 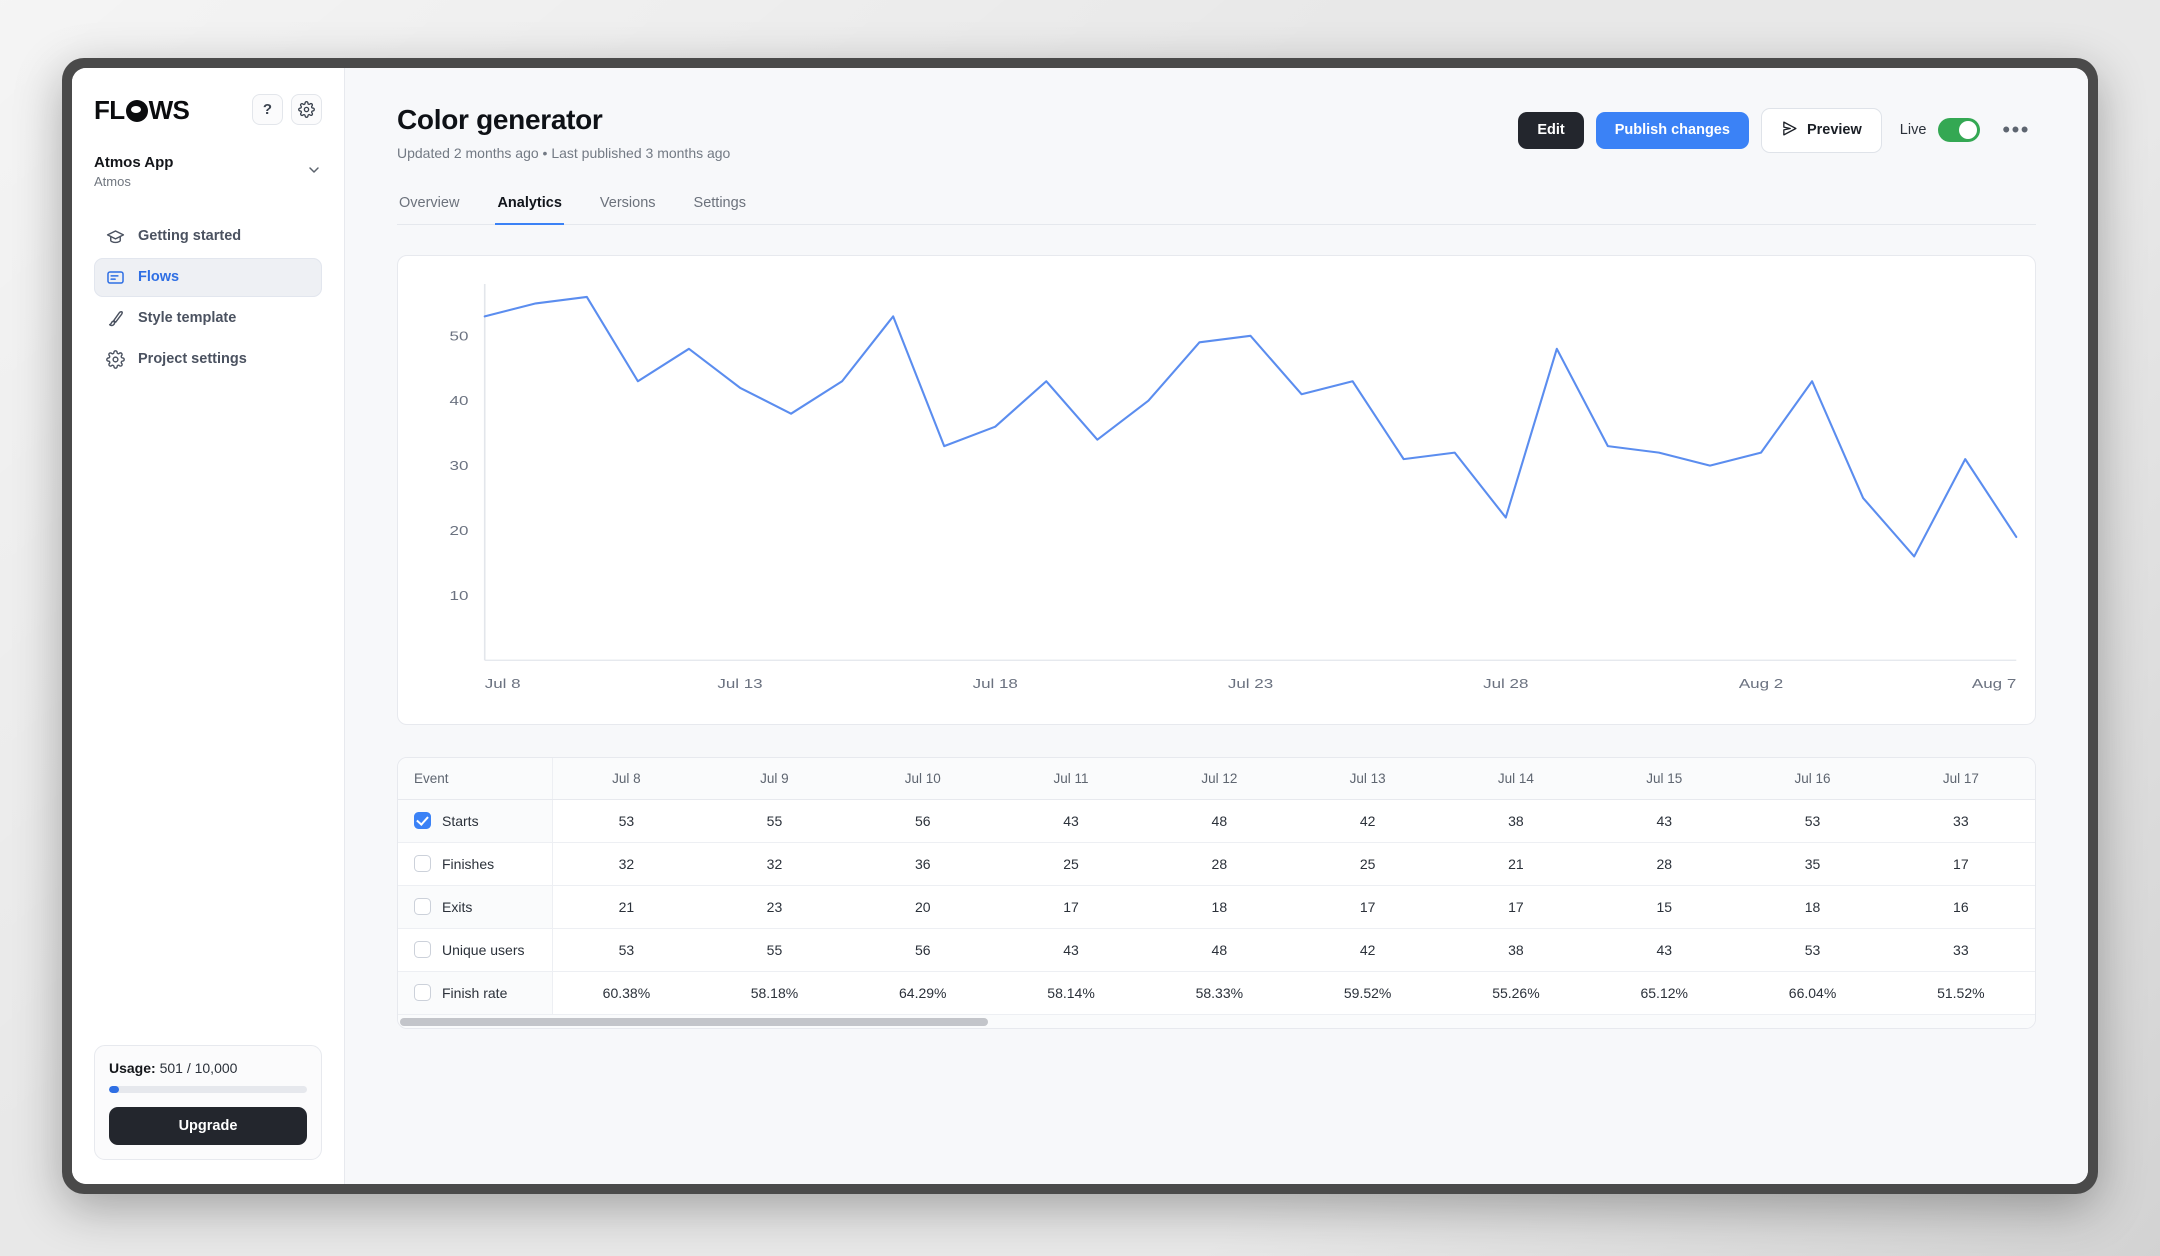 What do you see at coordinates (483, 820) in the screenshot?
I see `event-cell-inner: Starts` at bounding box center [483, 820].